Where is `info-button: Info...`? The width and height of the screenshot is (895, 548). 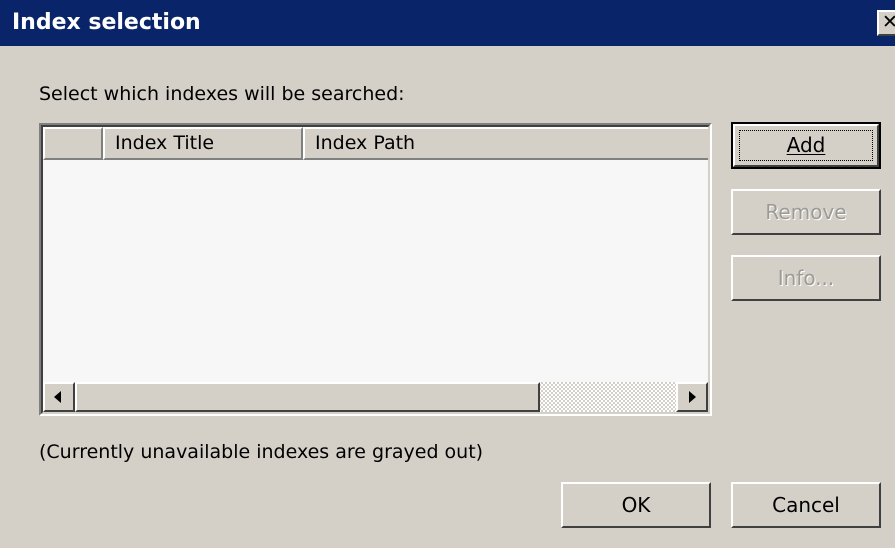
info-button: Info... is located at coordinates (806, 278).